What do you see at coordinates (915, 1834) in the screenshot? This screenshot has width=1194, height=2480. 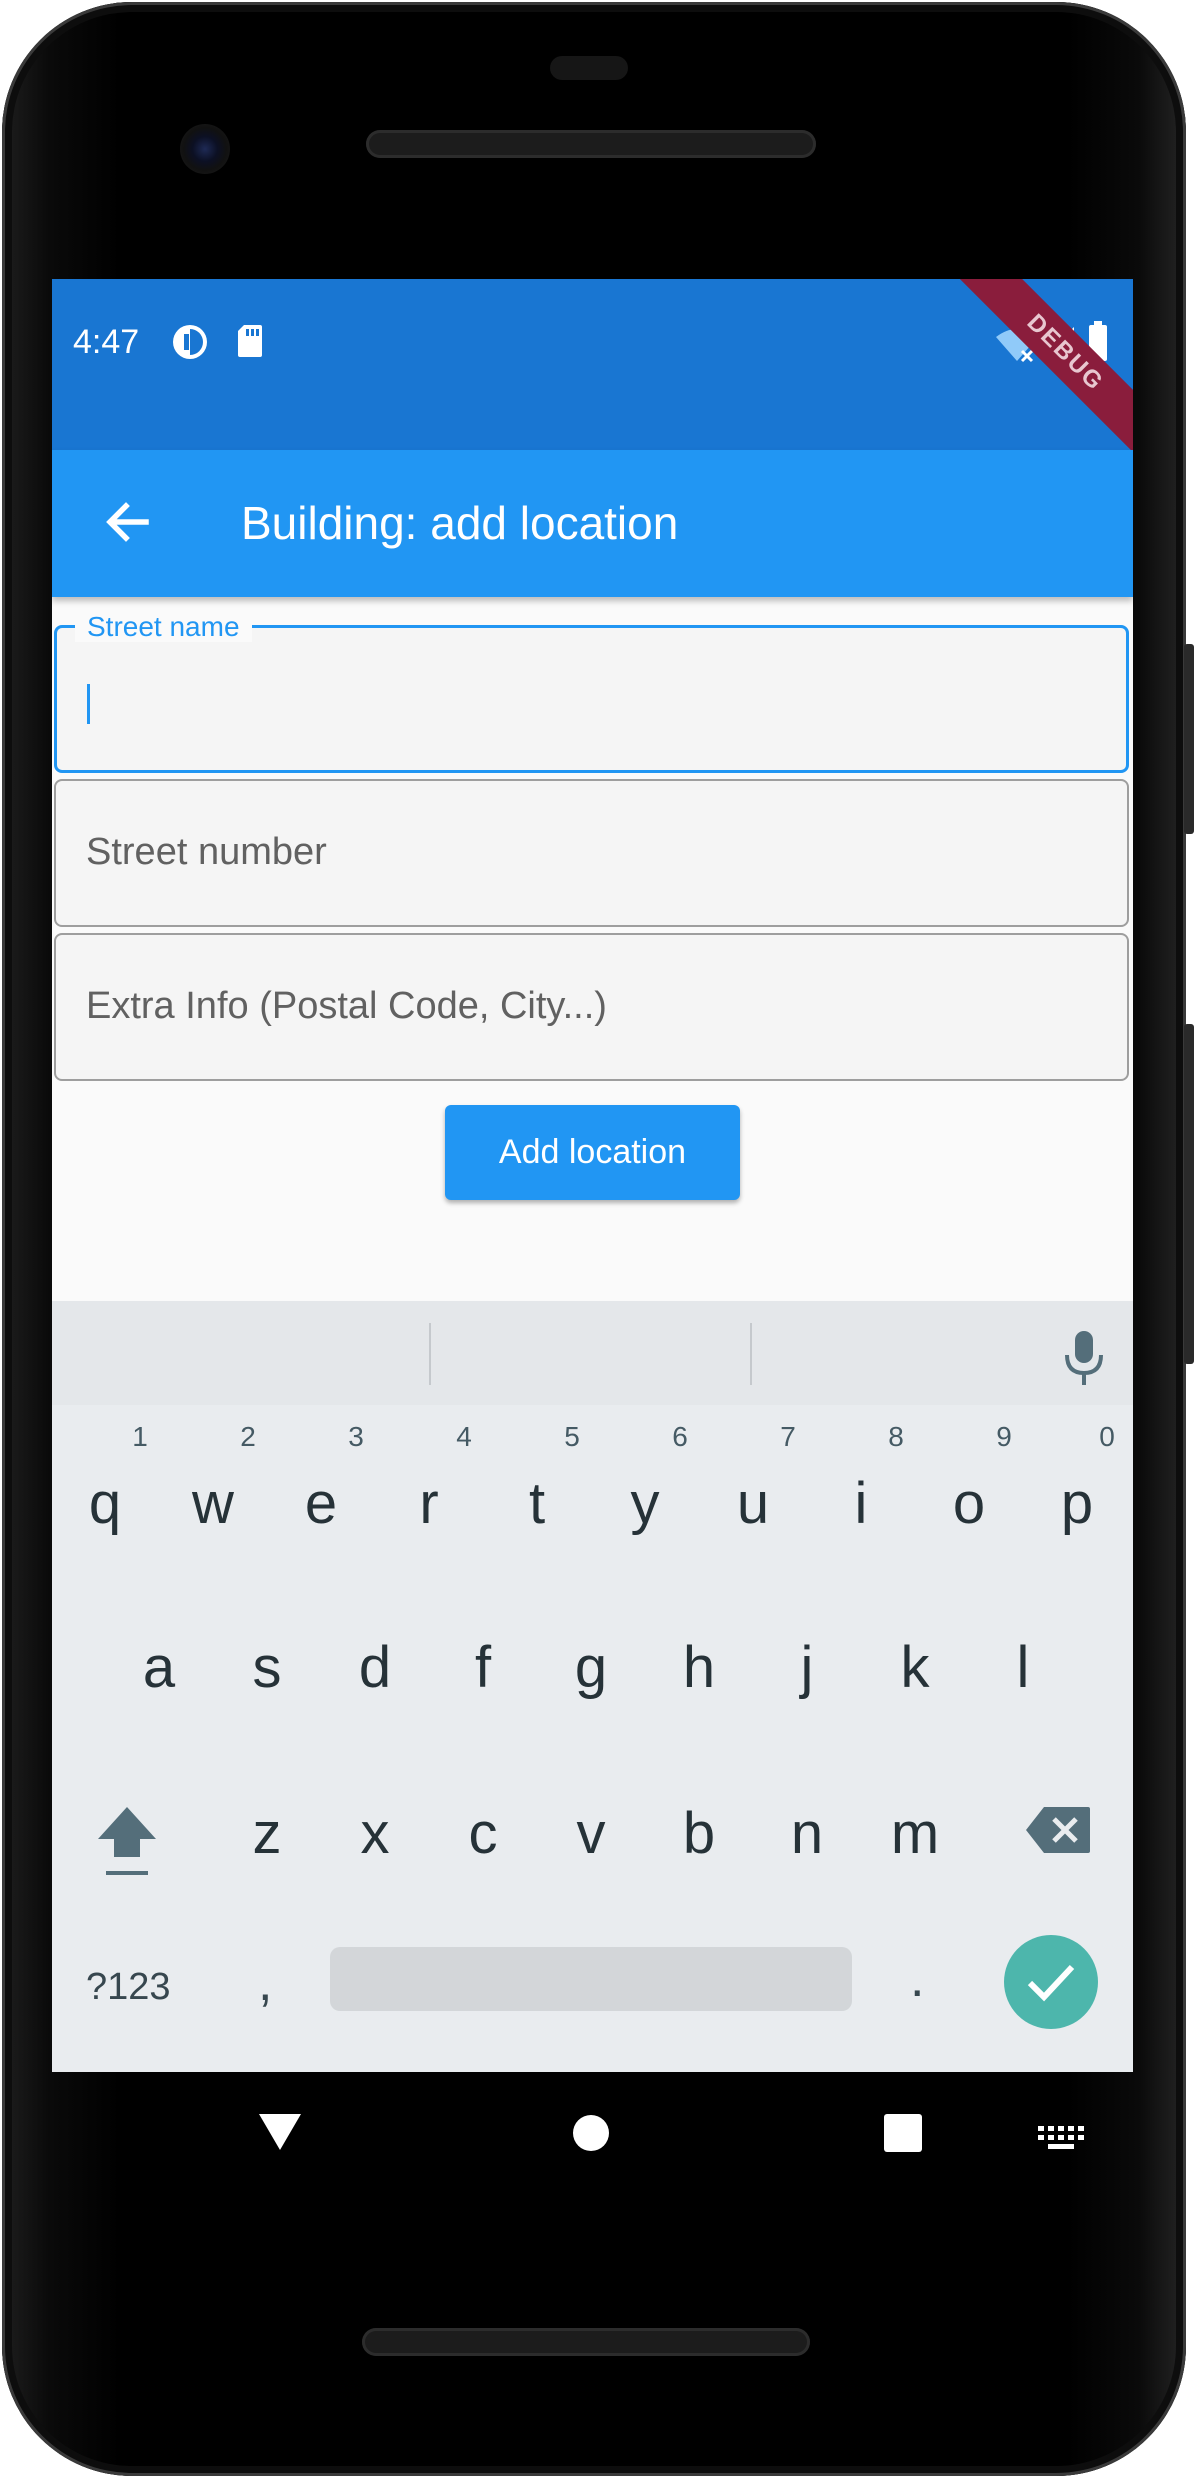 I see `key-m: m` at bounding box center [915, 1834].